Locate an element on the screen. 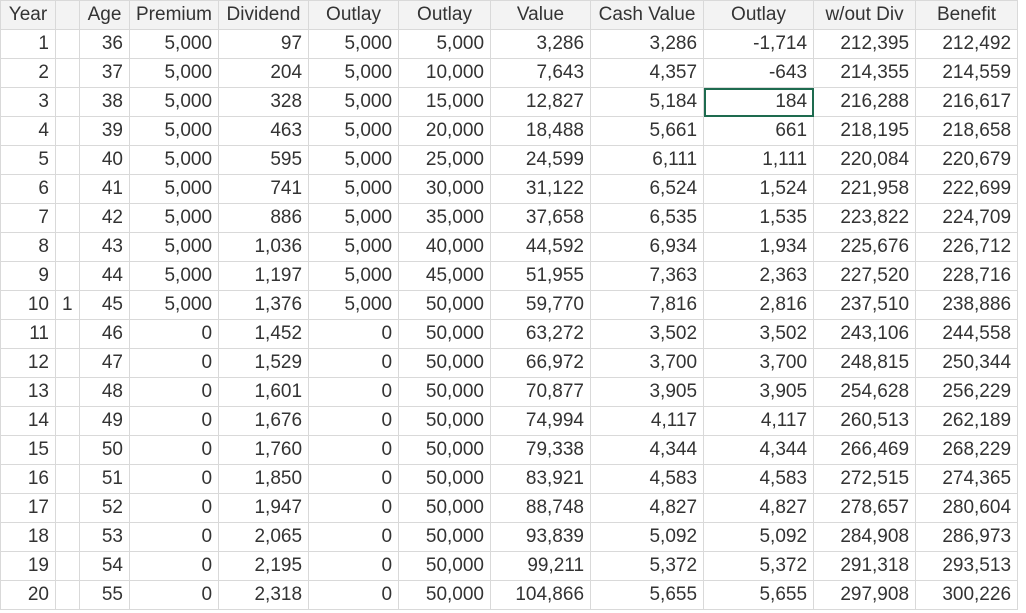  header-cell: Value is located at coordinates (541, 15).